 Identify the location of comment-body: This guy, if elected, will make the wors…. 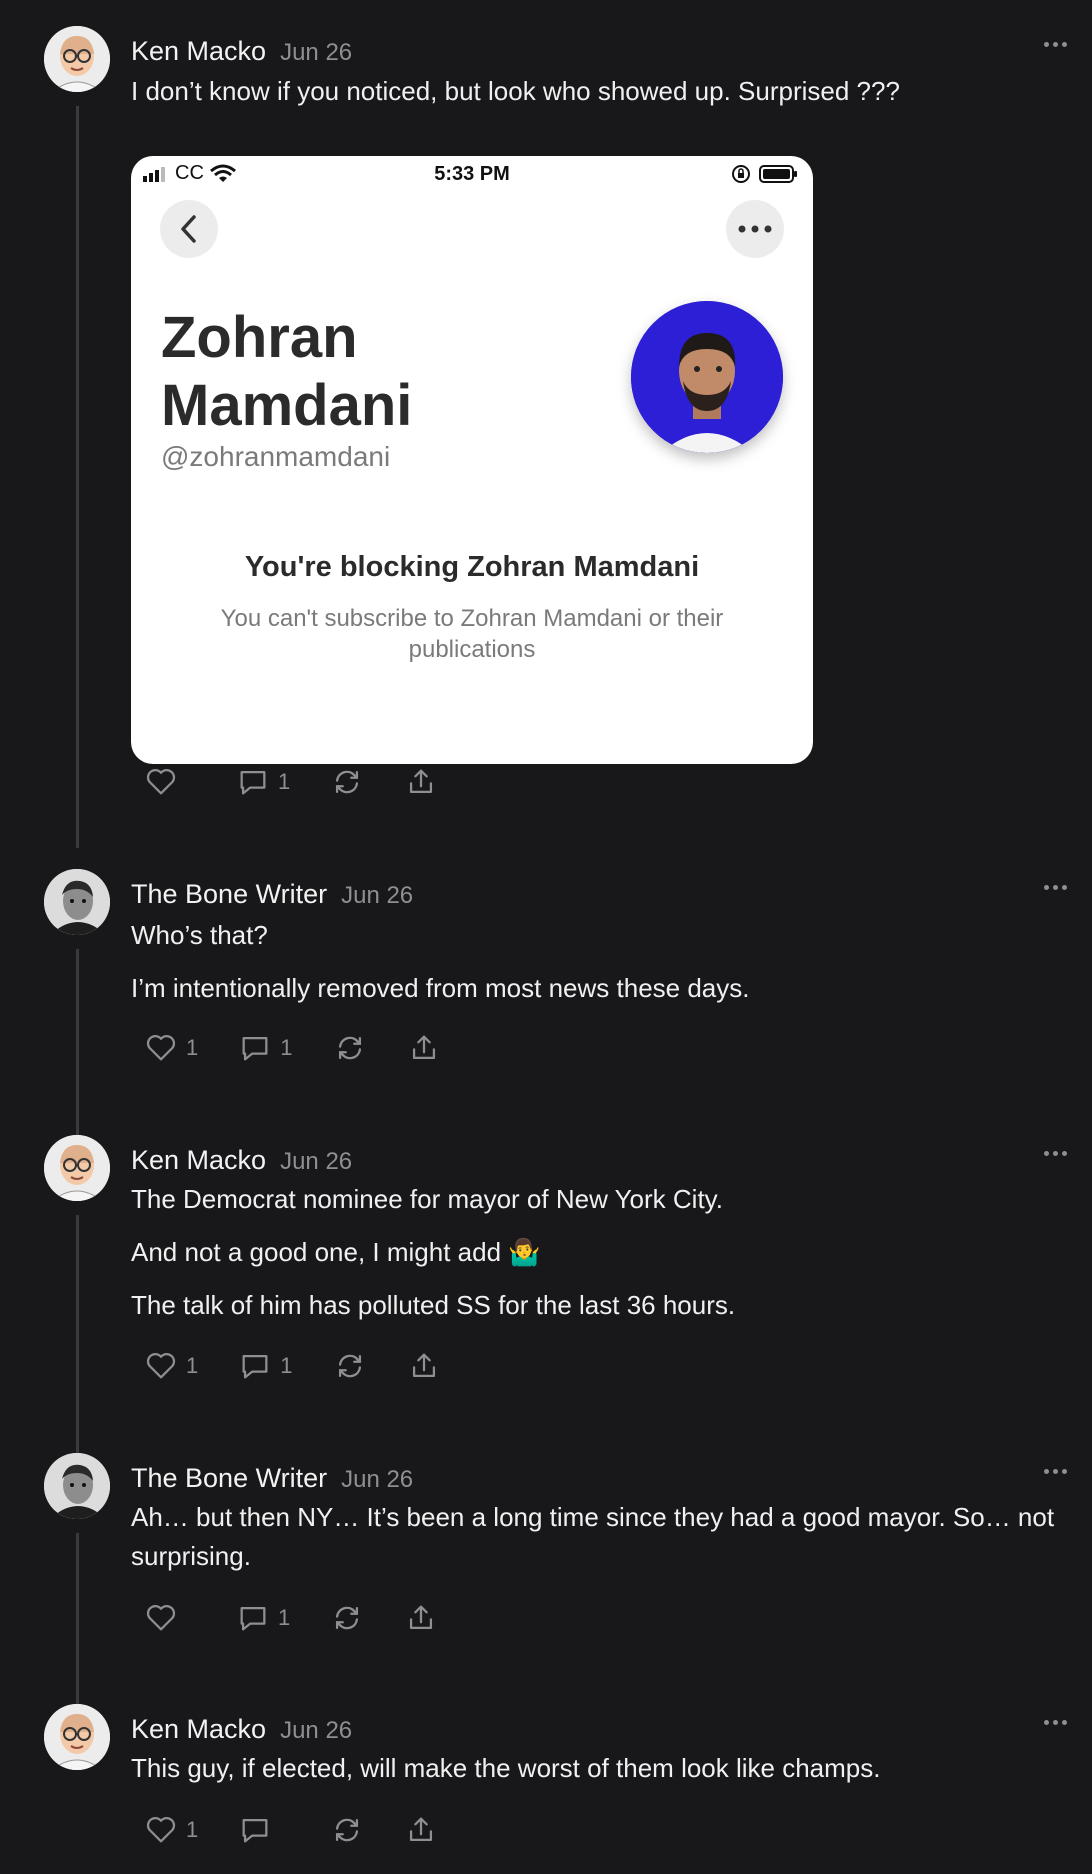
(601, 1775).